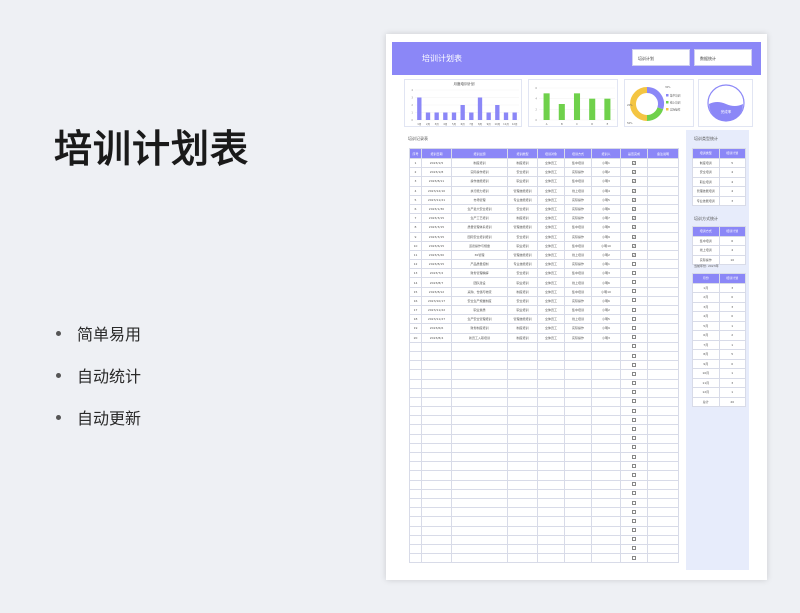 Image resolution: width=800 pixels, height=613 pixels. Describe the element at coordinates (723, 57) in the screenshot. I see `stats-box: 数据统计` at that location.